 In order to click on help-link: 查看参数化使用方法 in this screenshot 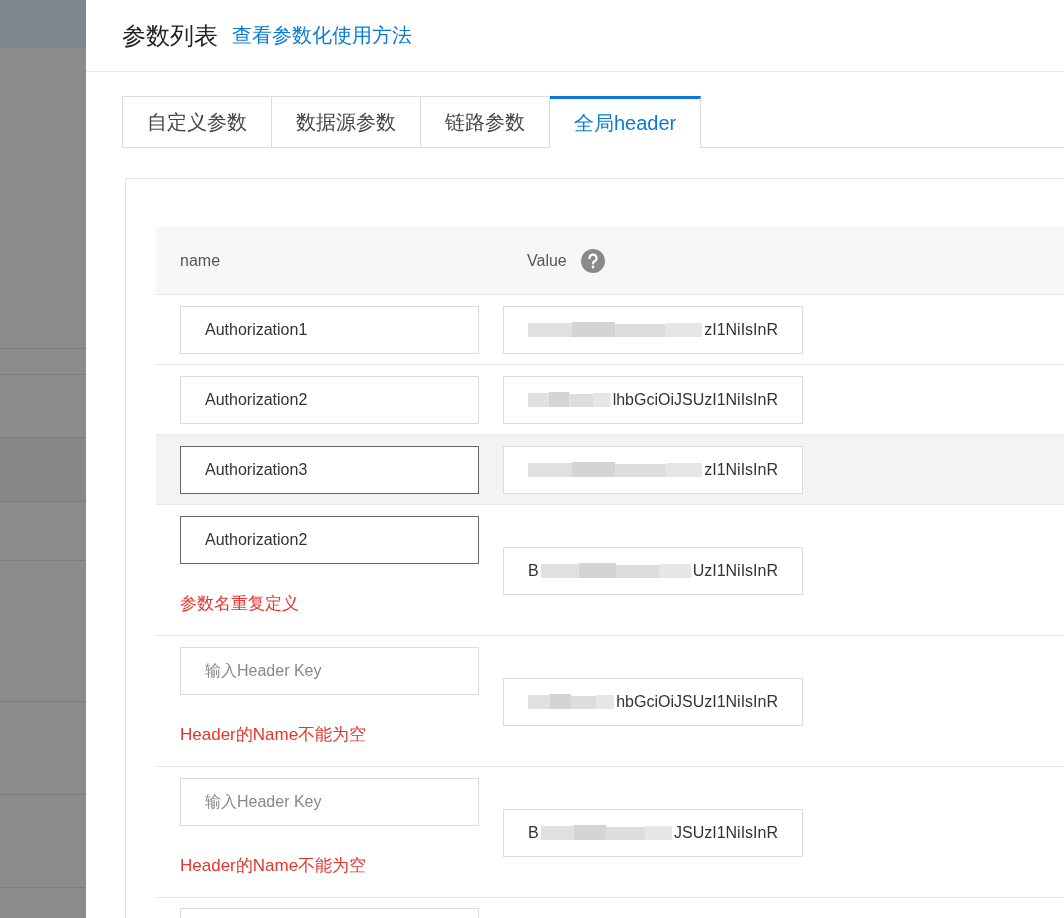, I will do `click(322, 35)`.